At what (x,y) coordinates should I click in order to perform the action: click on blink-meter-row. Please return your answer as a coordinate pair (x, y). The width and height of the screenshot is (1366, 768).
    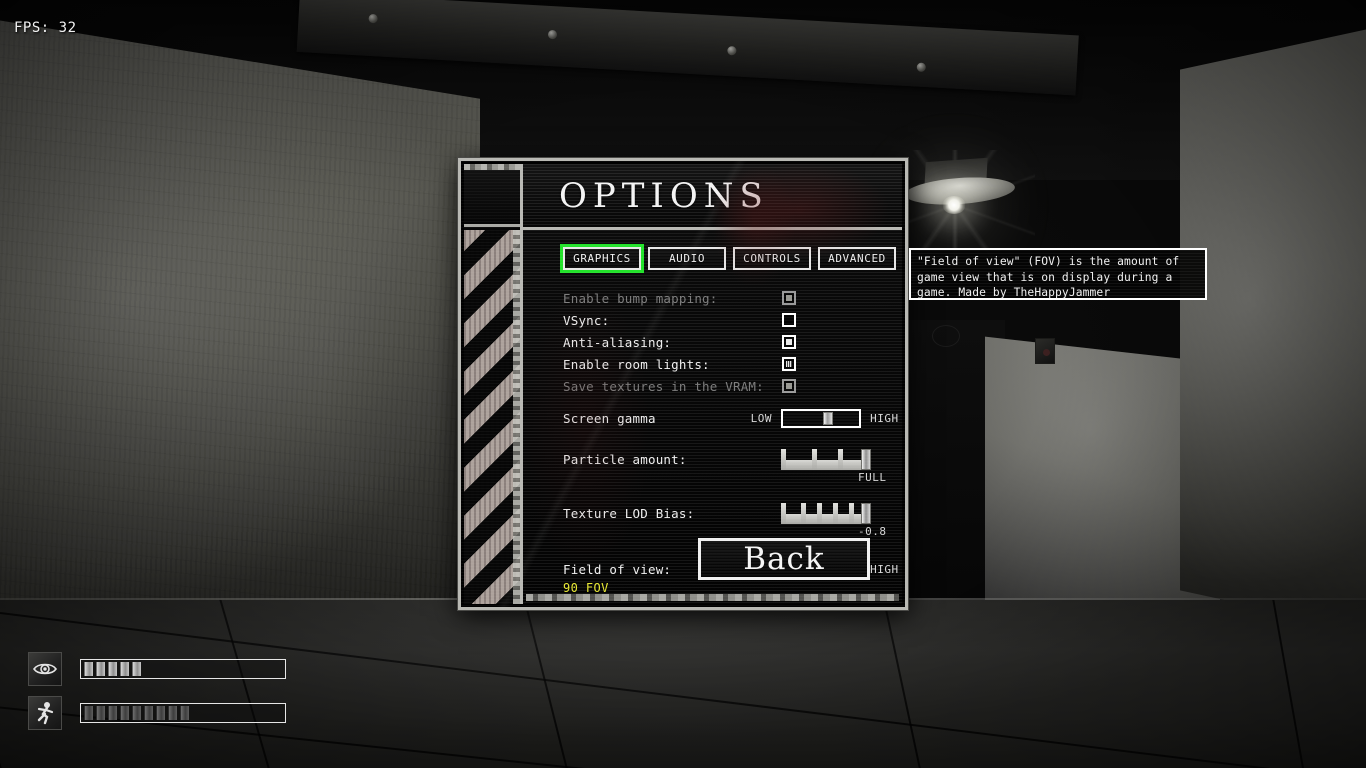
    Looking at the image, I should click on (157, 669).